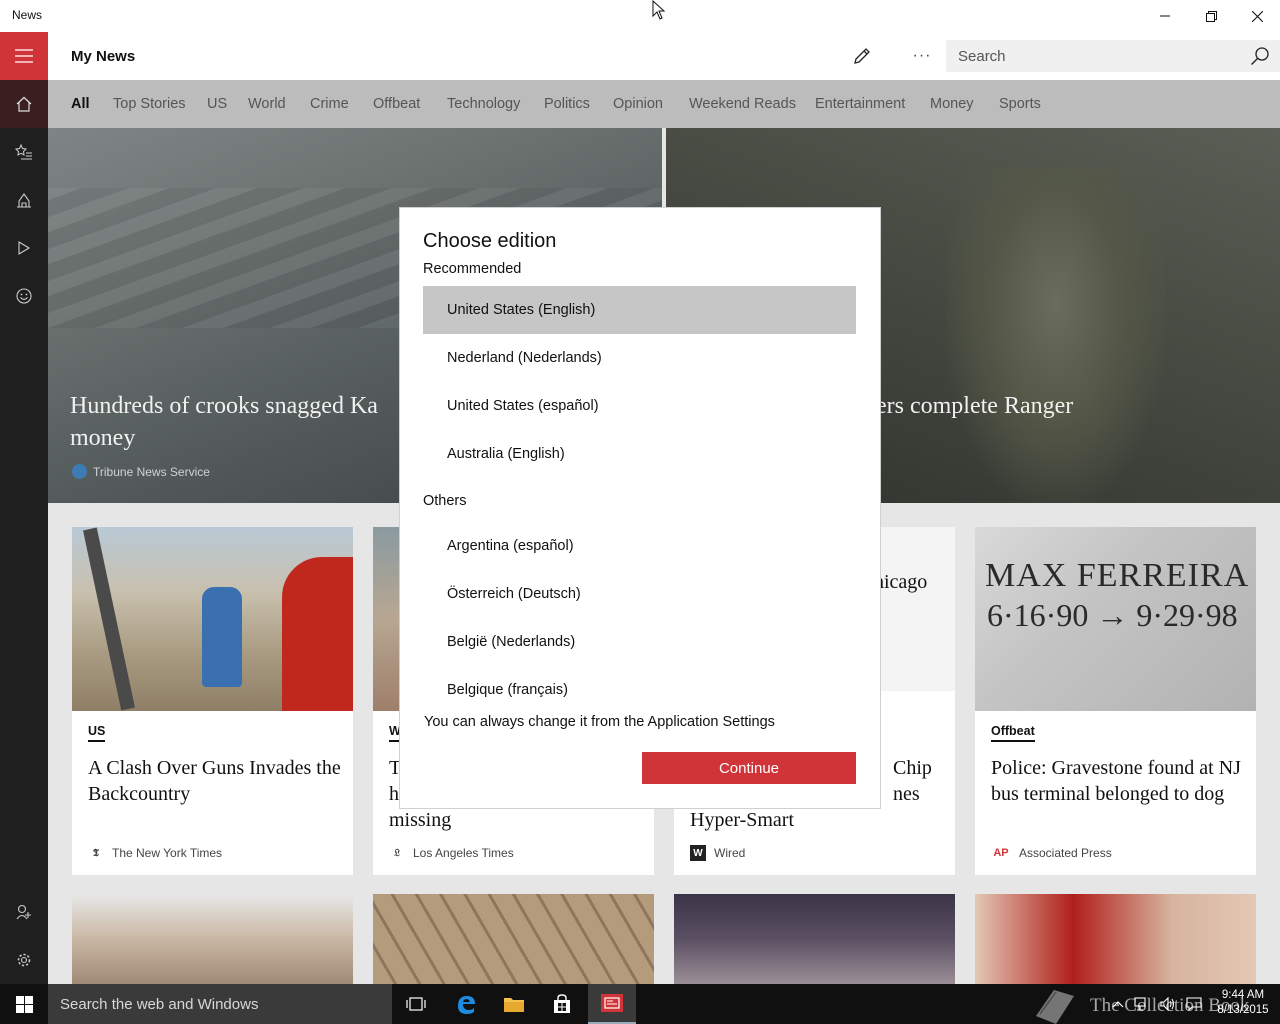 This screenshot has height=1024, width=1280. I want to click on nyt-logo-icon: 𝕿, so click(96, 853).